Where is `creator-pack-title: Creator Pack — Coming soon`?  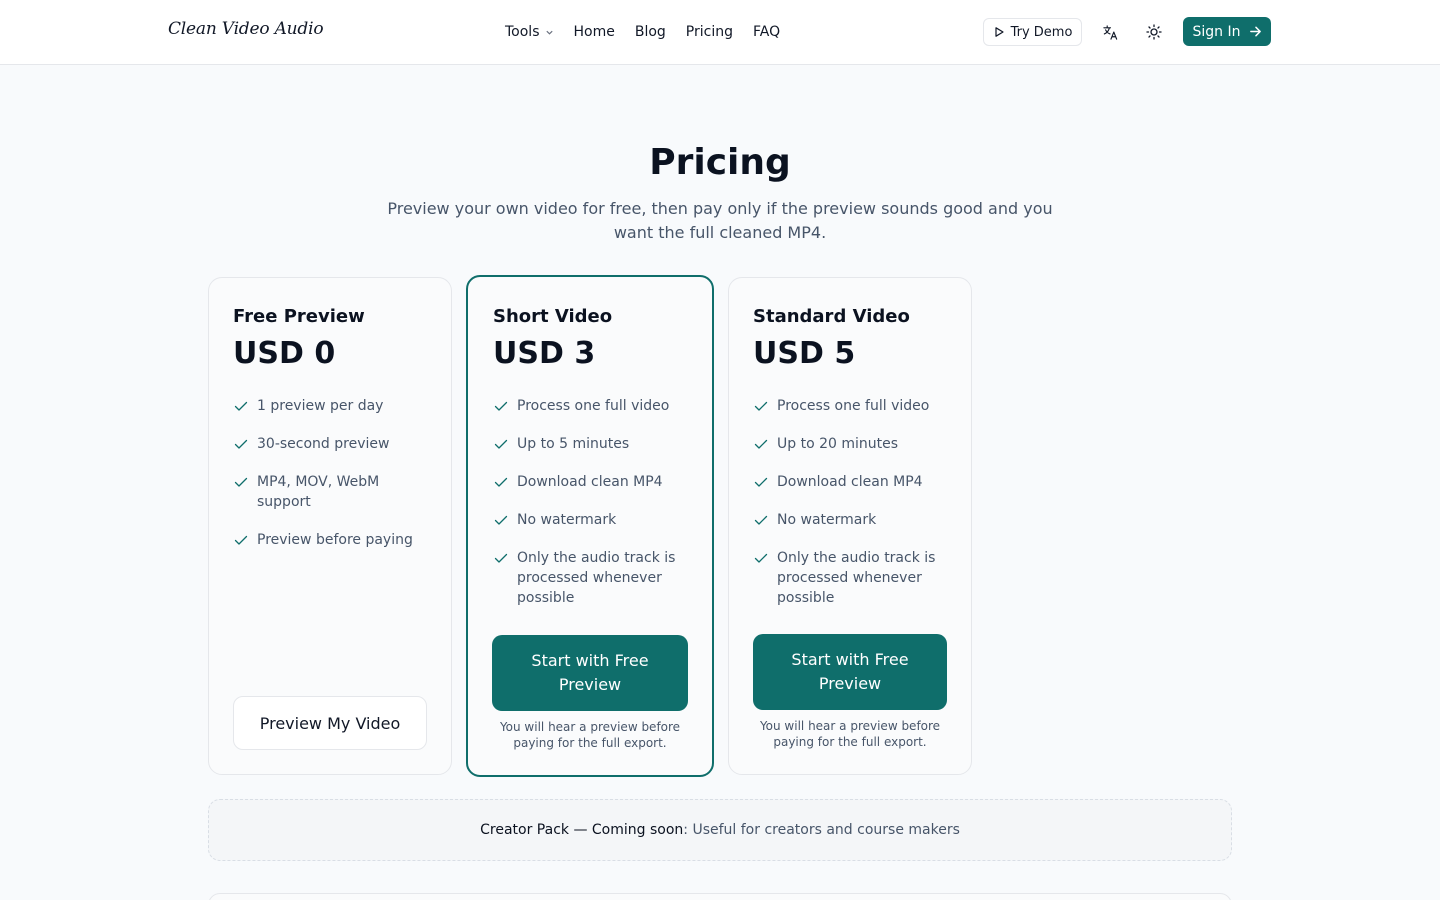
creator-pack-title: Creator Pack — Coming soon is located at coordinates (582, 830).